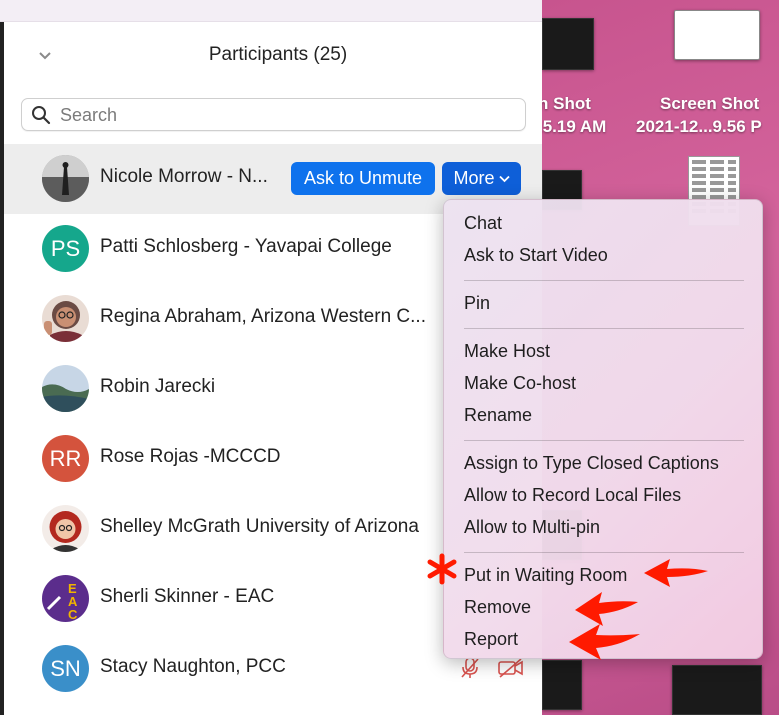 Image resolution: width=779 pixels, height=715 pixels. I want to click on search-box, so click(273, 114).